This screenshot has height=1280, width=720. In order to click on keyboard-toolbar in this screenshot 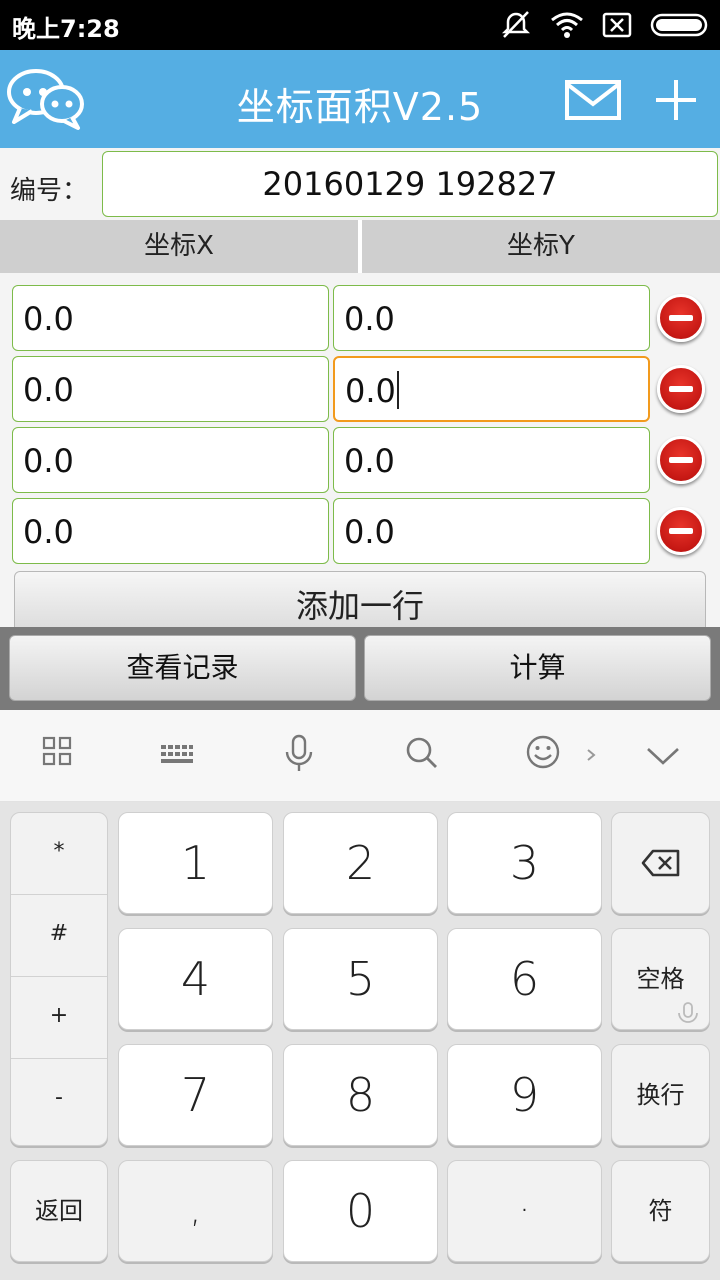, I will do `click(360, 756)`.